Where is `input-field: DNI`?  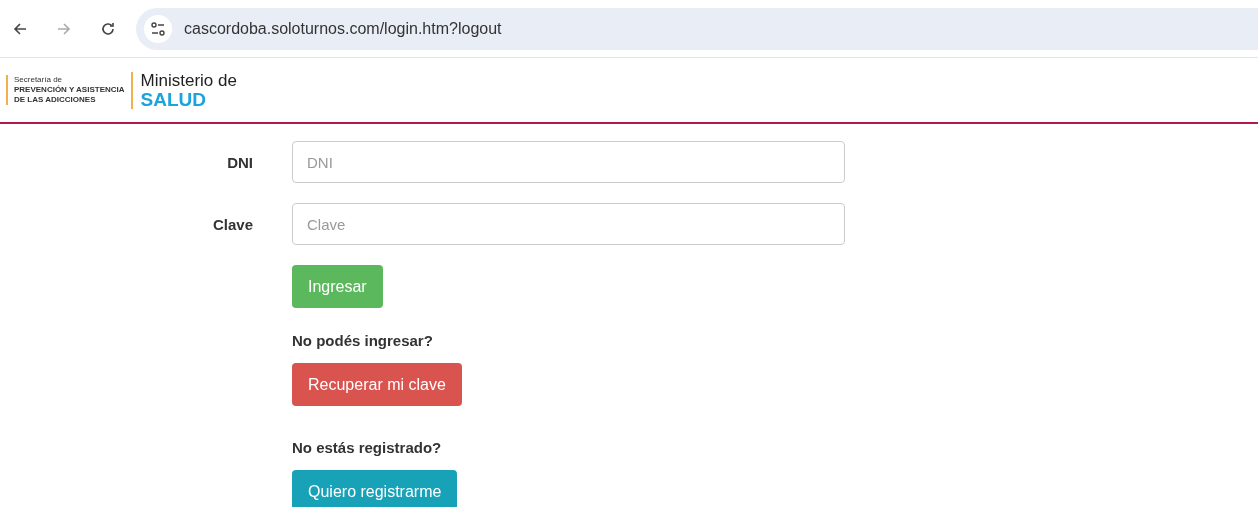
input-field: DNI is located at coordinates (568, 162).